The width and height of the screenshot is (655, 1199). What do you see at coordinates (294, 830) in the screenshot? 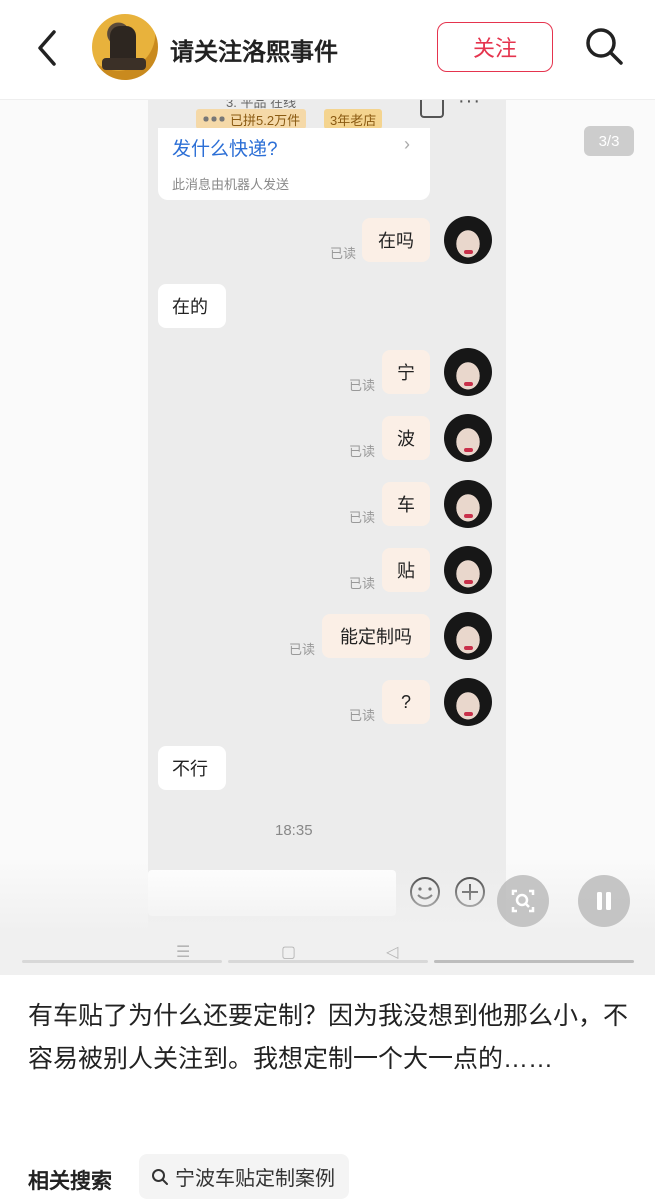
I see `chat-timestamp: 18:35` at bounding box center [294, 830].